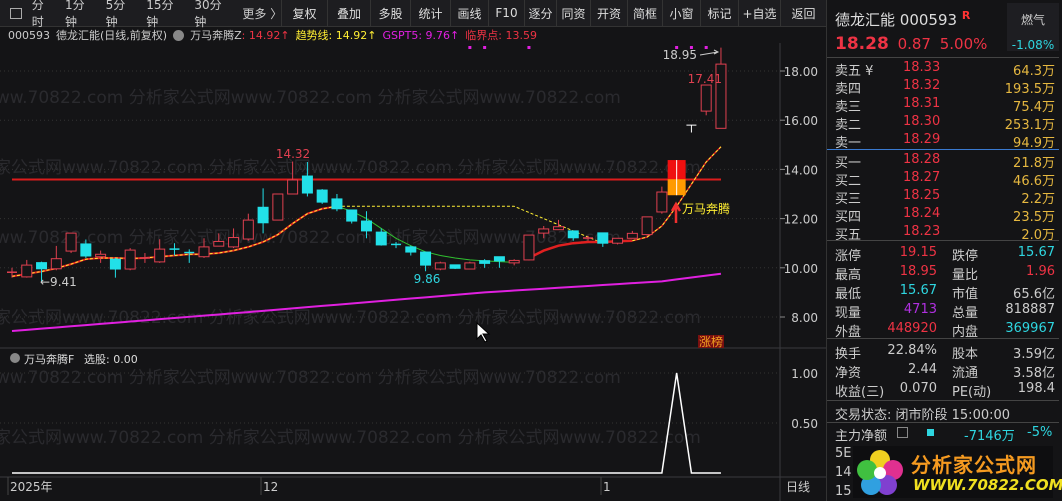 This screenshot has height=501, width=1062. I want to click on toolbar-button: +自选, so click(759, 13).